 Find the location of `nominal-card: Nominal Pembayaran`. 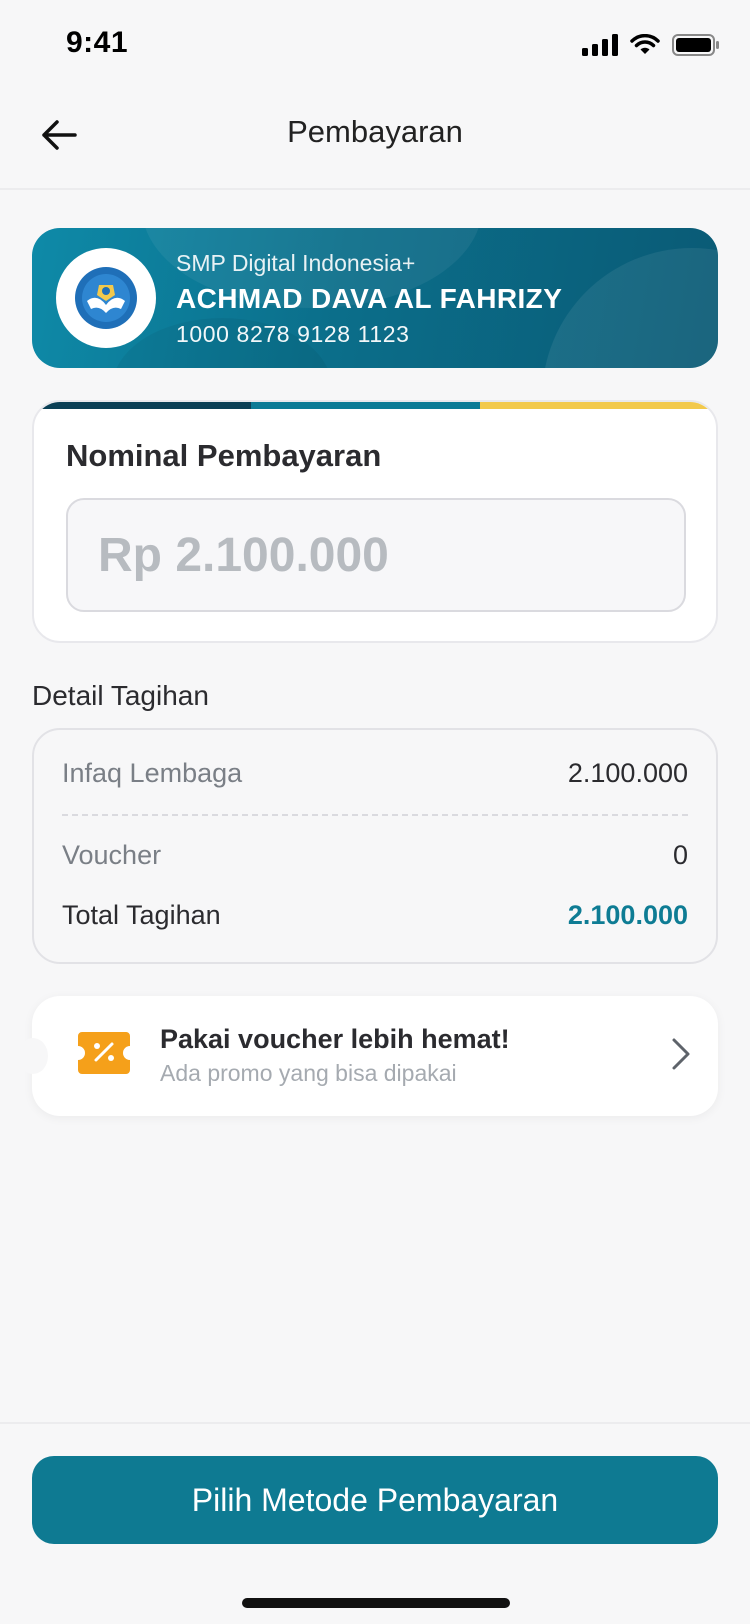

nominal-card: Nominal Pembayaran is located at coordinates (375, 521).